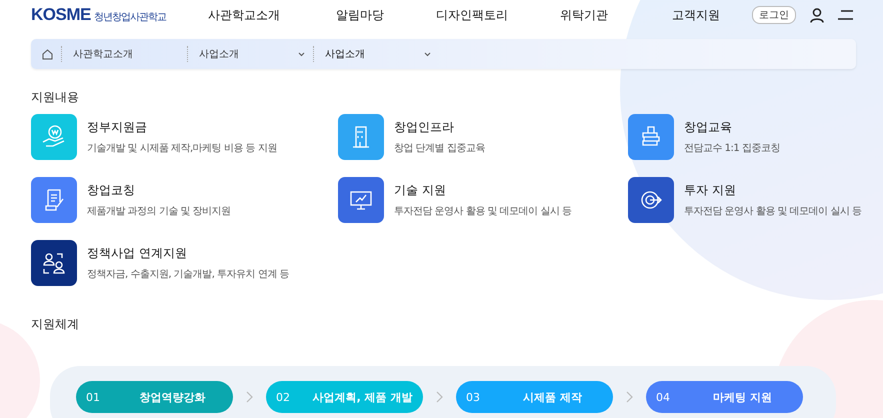 This screenshot has width=883, height=418. I want to click on service-title: 기술 지원, so click(420, 190).